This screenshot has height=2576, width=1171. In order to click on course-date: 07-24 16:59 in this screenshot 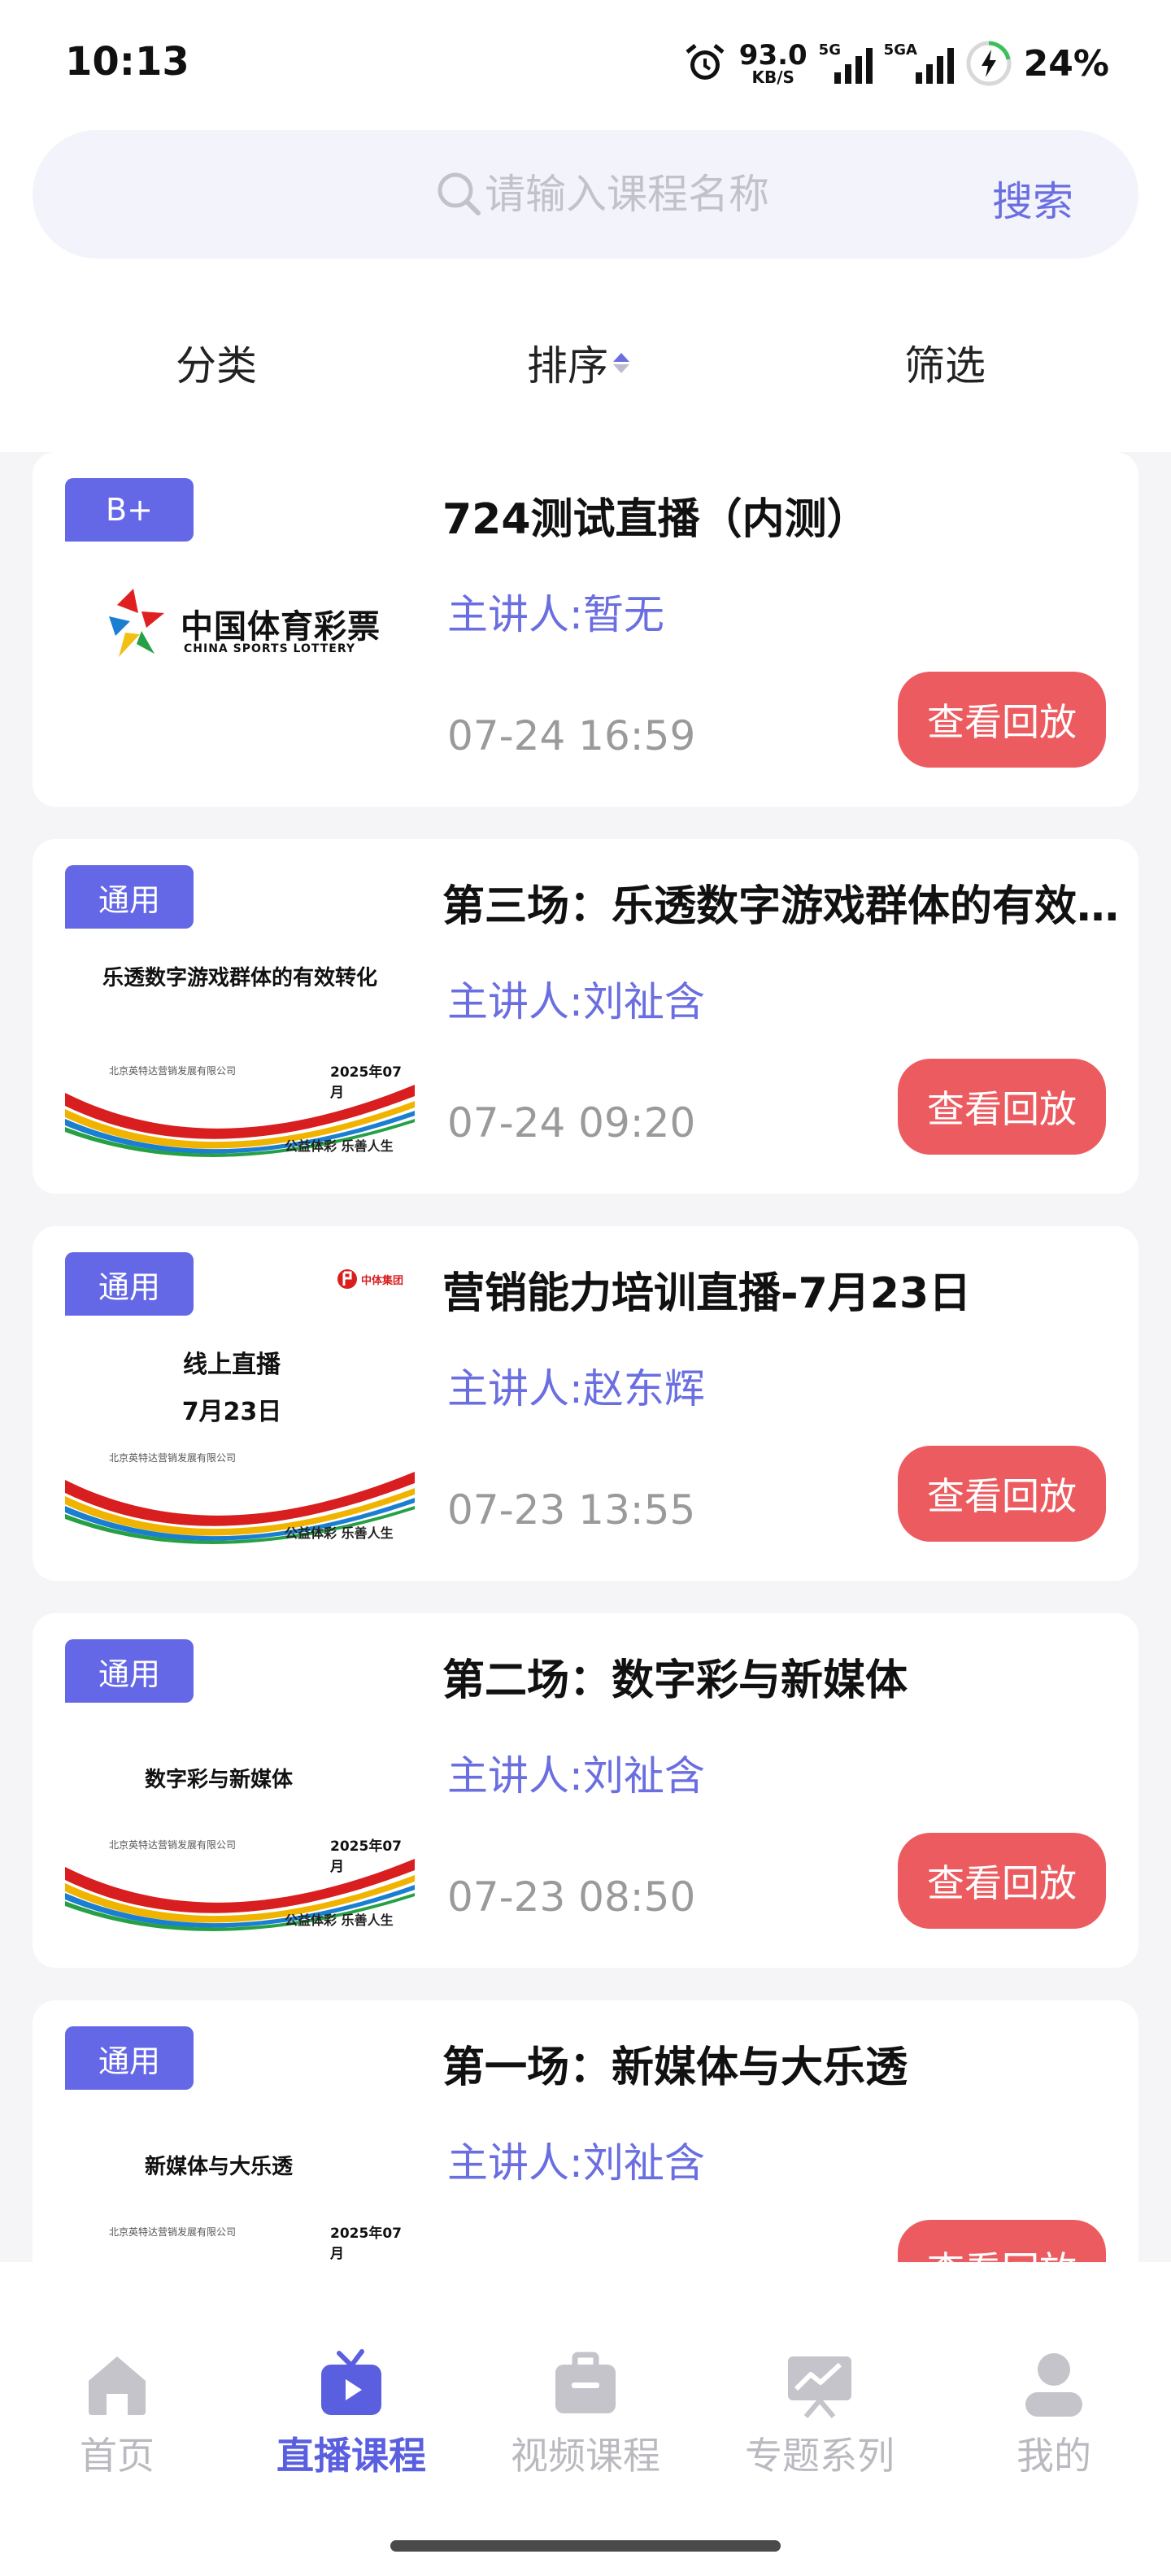, I will do `click(572, 735)`.